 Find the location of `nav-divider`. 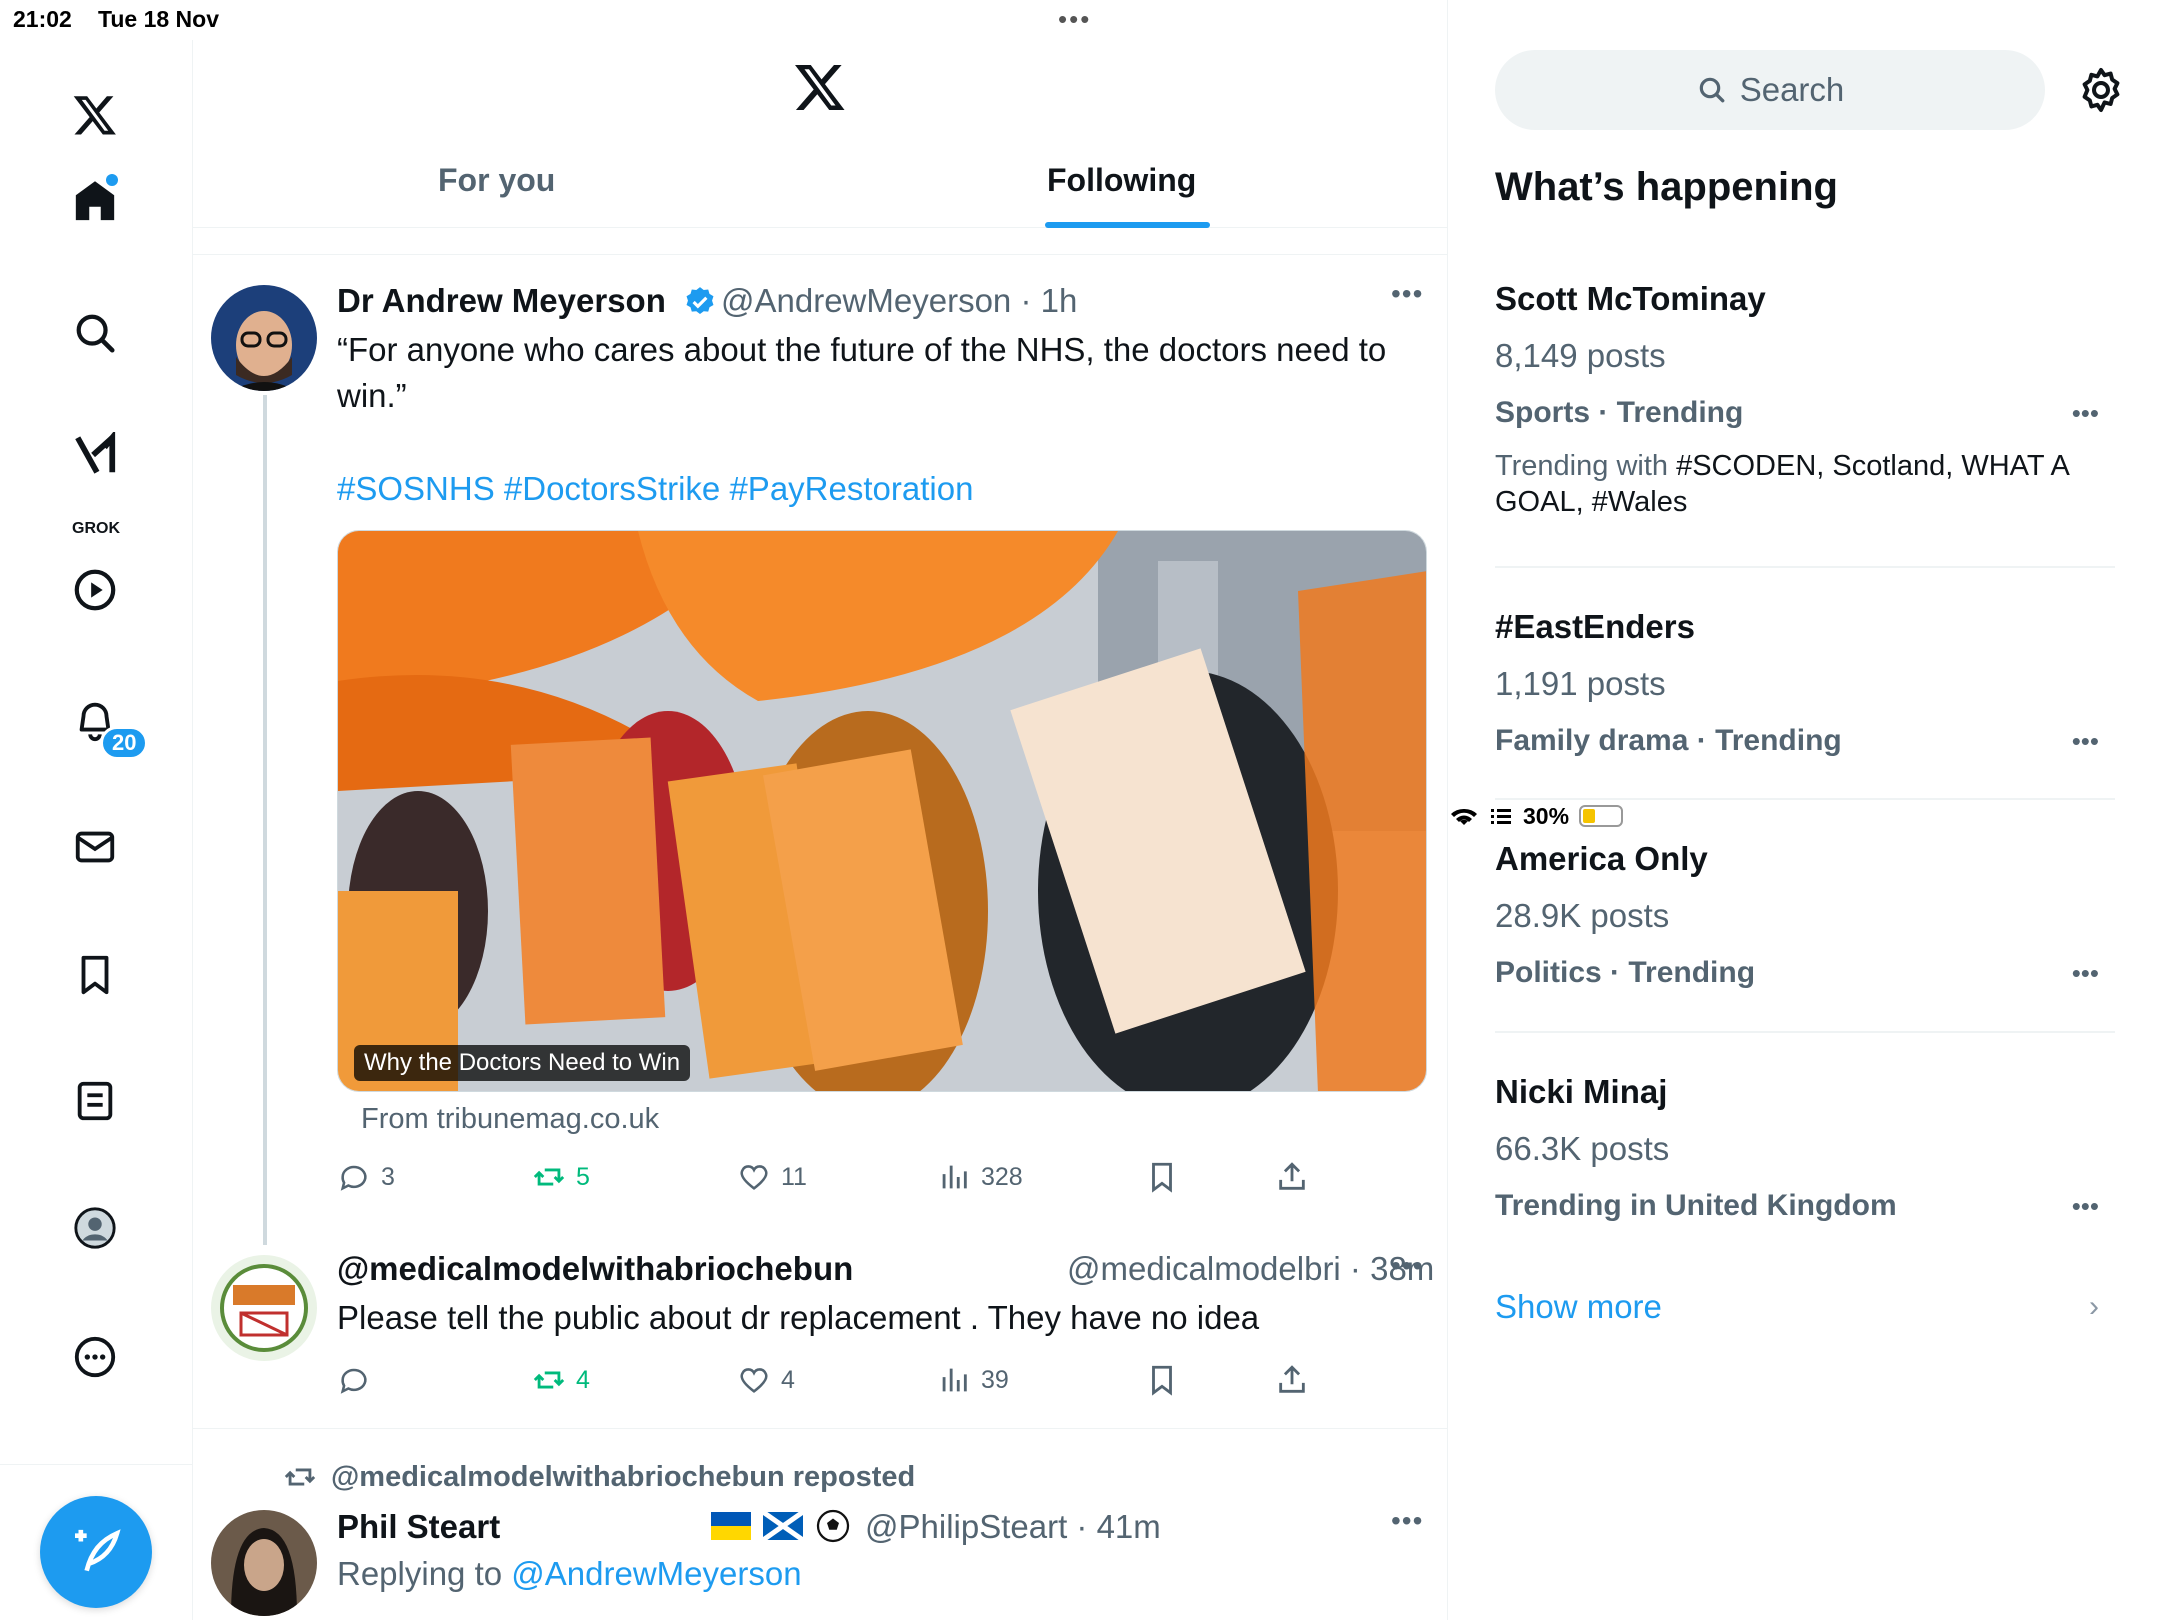

nav-divider is located at coordinates (96, 1464).